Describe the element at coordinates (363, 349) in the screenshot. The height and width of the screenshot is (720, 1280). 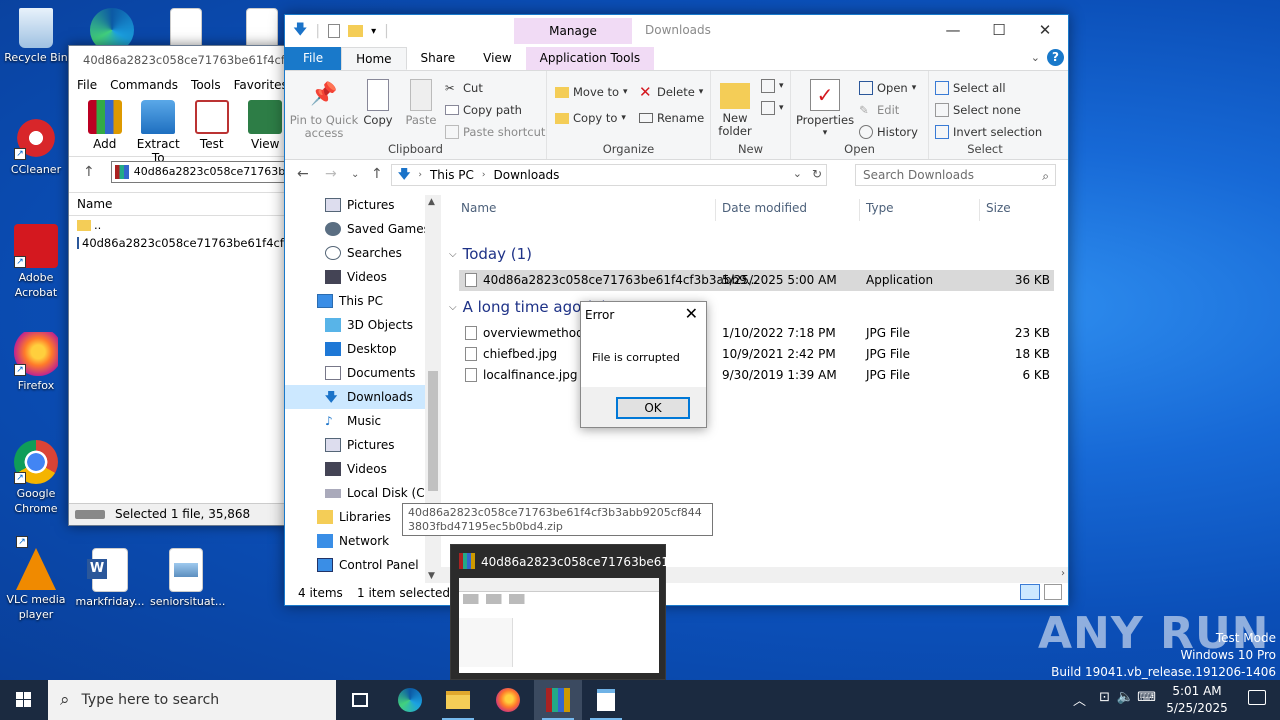
I see `nav-item-desktop: Desktop` at that location.